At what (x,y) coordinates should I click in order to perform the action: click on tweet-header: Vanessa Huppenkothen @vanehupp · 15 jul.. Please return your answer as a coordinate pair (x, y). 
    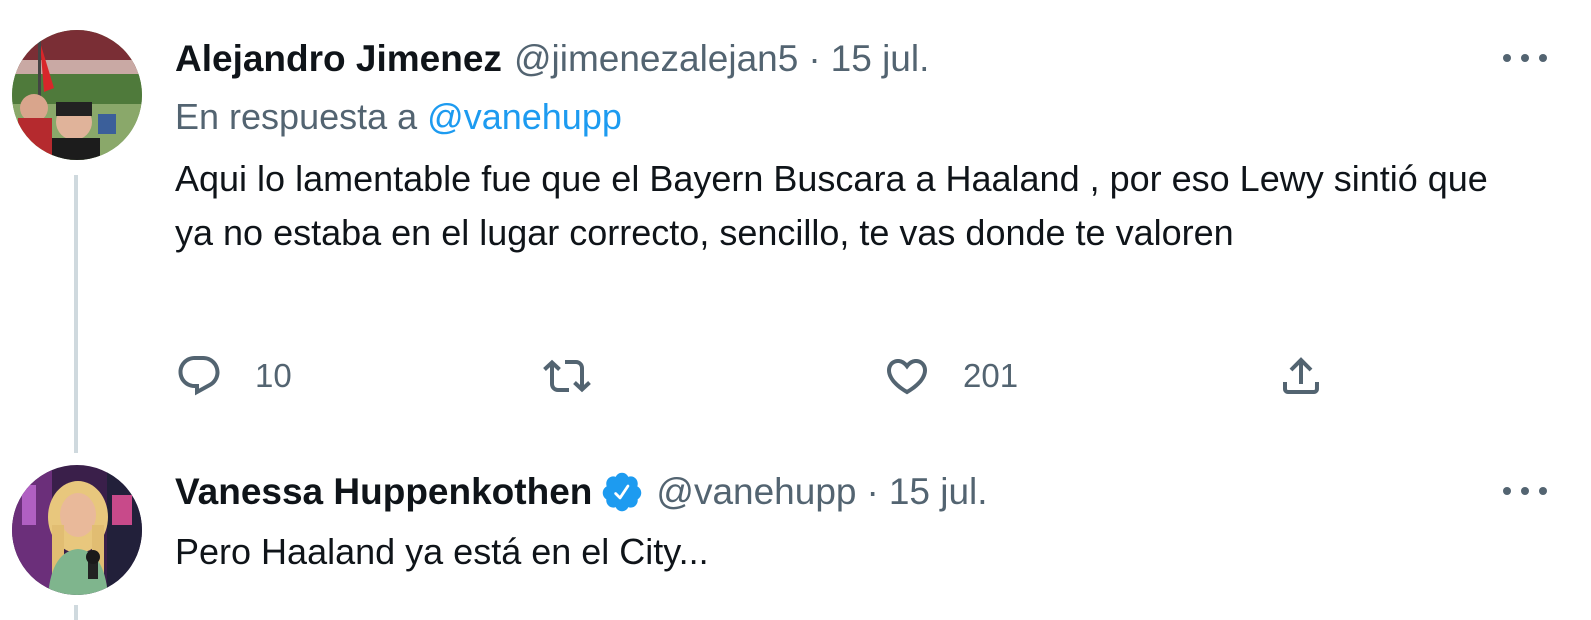
    Looking at the image, I should click on (581, 492).